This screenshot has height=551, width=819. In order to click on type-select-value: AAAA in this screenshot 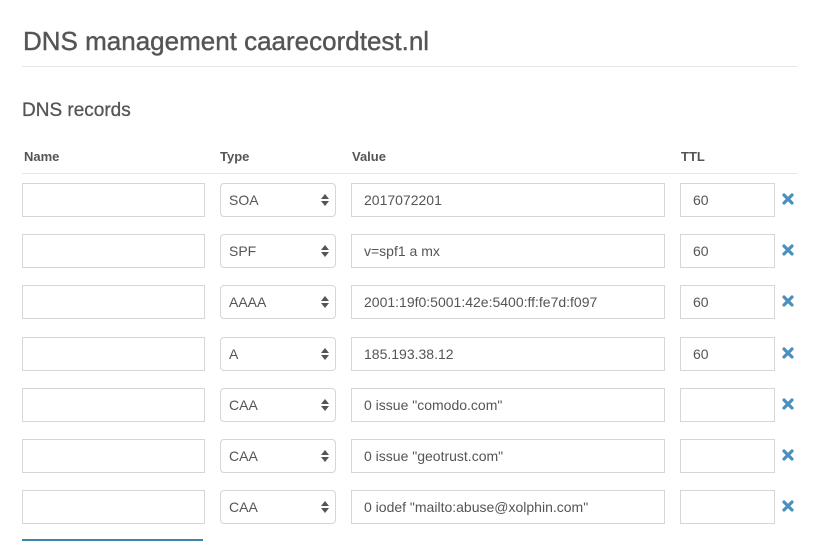, I will do `click(248, 302)`.